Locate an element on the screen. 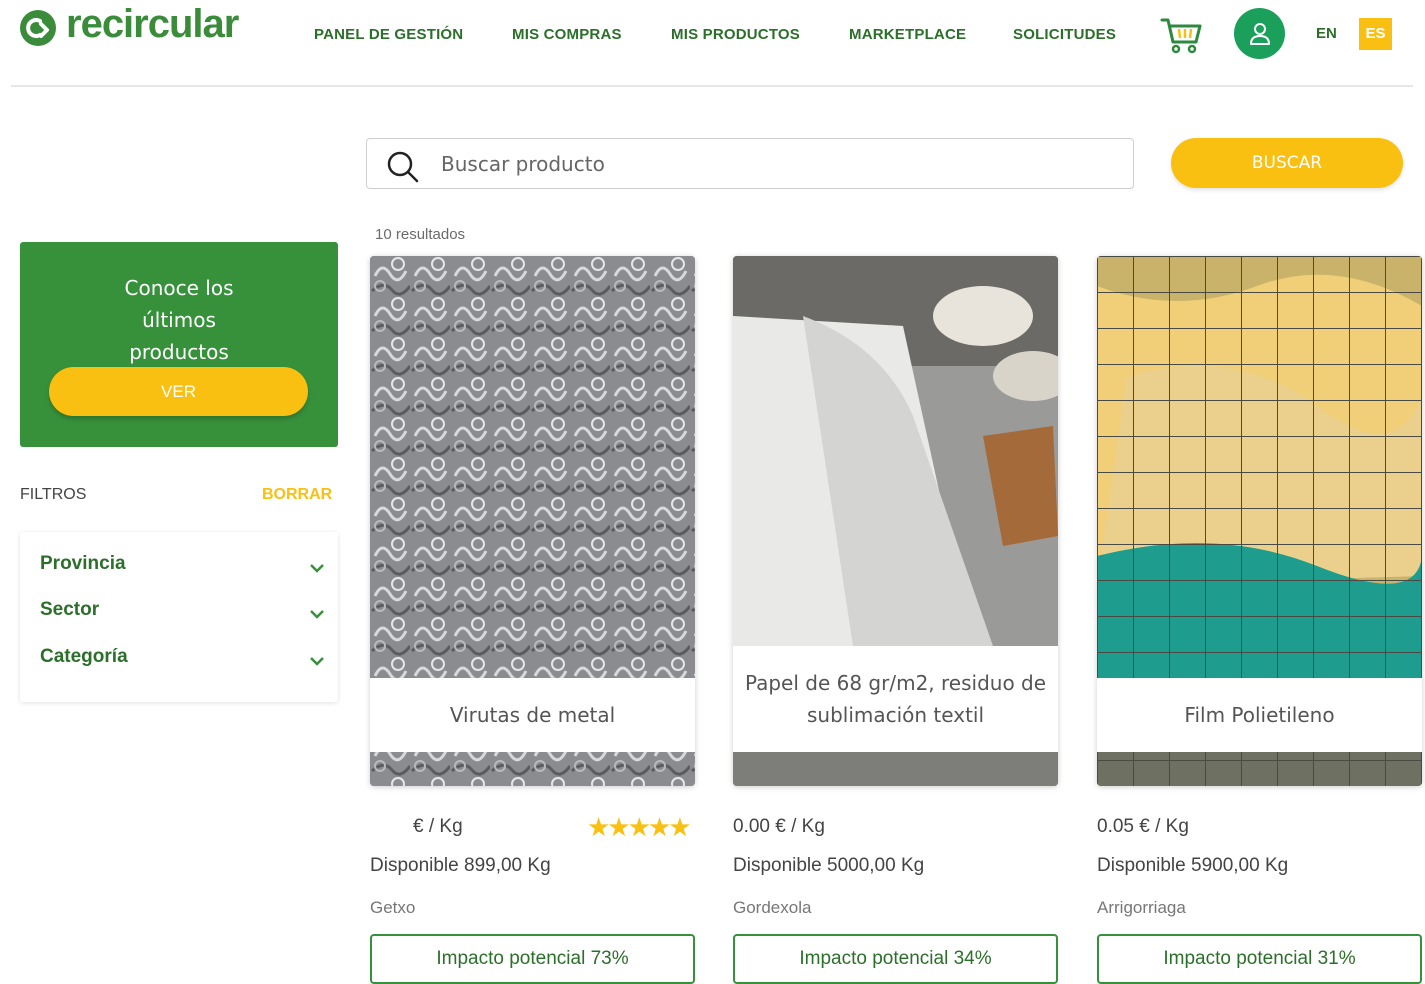  nav-panel-gestion: PANEL DE GESTIÓN is located at coordinates (388, 34).